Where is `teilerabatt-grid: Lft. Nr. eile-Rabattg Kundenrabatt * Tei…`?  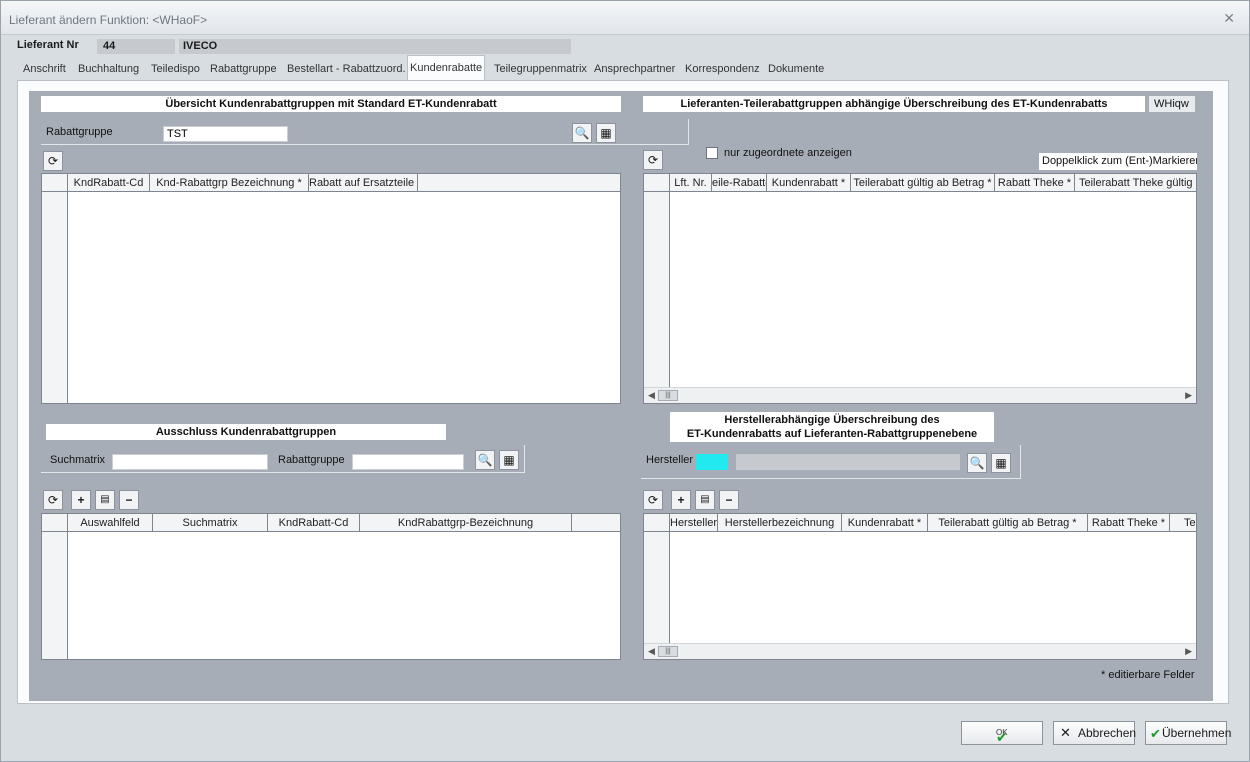
teilerabatt-grid: Lft. Nr. eile-Rabattg Kundenrabatt * Tei… is located at coordinates (920, 288).